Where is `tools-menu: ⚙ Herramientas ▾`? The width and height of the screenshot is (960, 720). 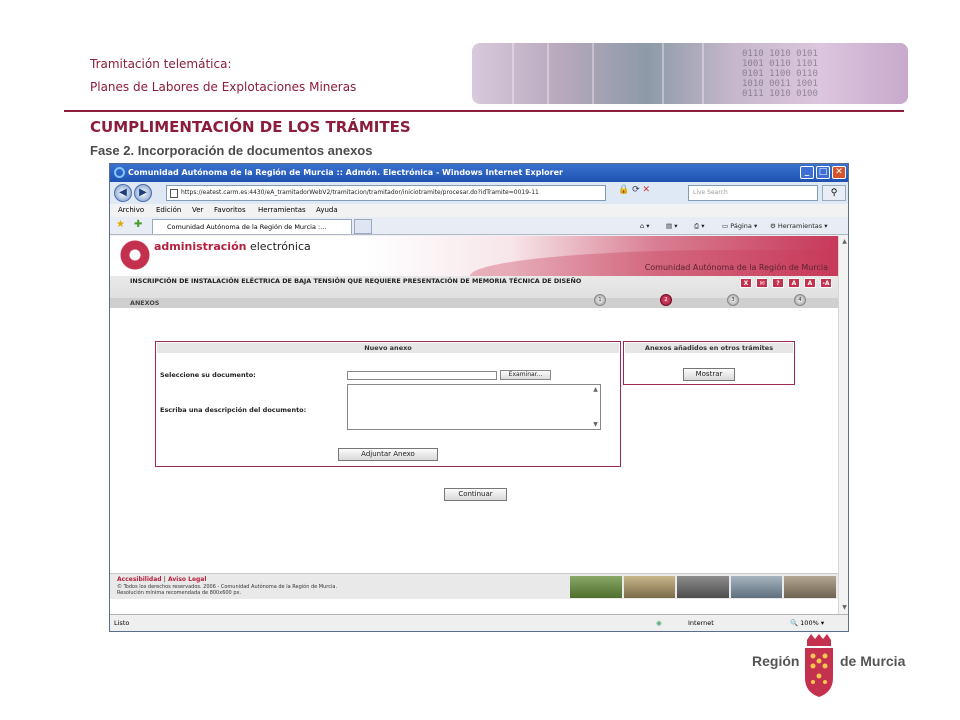
tools-menu: ⚙ Herramientas ▾ is located at coordinates (799, 226).